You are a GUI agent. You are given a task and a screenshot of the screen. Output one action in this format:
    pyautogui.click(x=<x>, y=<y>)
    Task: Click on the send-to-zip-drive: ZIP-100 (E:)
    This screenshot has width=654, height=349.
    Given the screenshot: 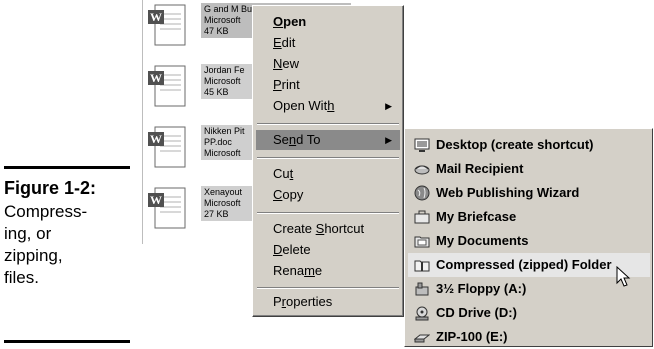 What is the action you would take?
    pyautogui.click(x=529, y=337)
    